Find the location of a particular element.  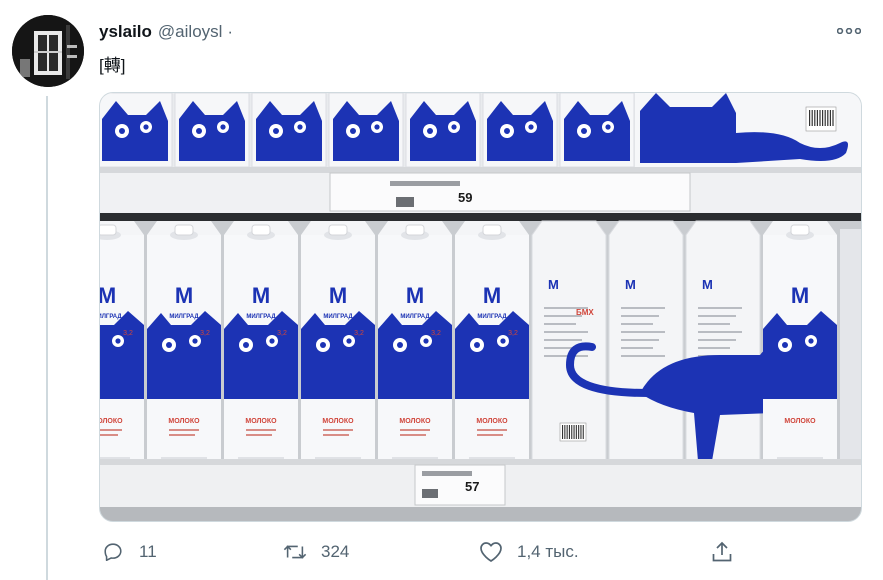

shelf-price-top: 59 is located at coordinates (465, 197).